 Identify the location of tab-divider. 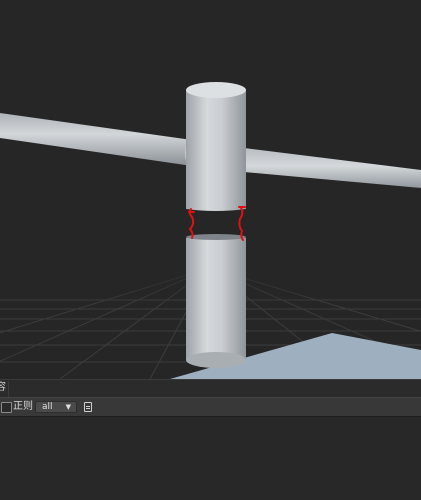
(8, 389).